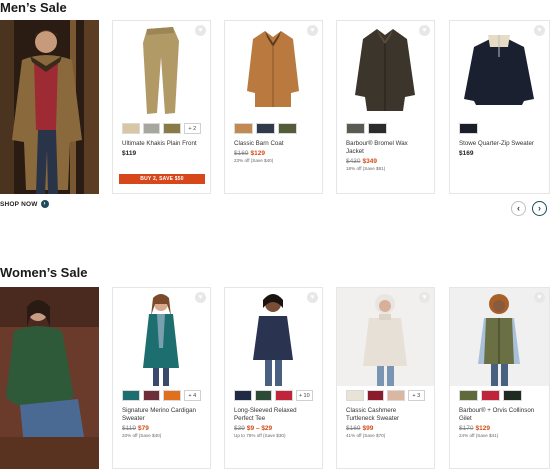 The width and height of the screenshot is (550, 469). Describe the element at coordinates (385, 395) in the screenshot. I see `color-swatches: + 3` at that location.